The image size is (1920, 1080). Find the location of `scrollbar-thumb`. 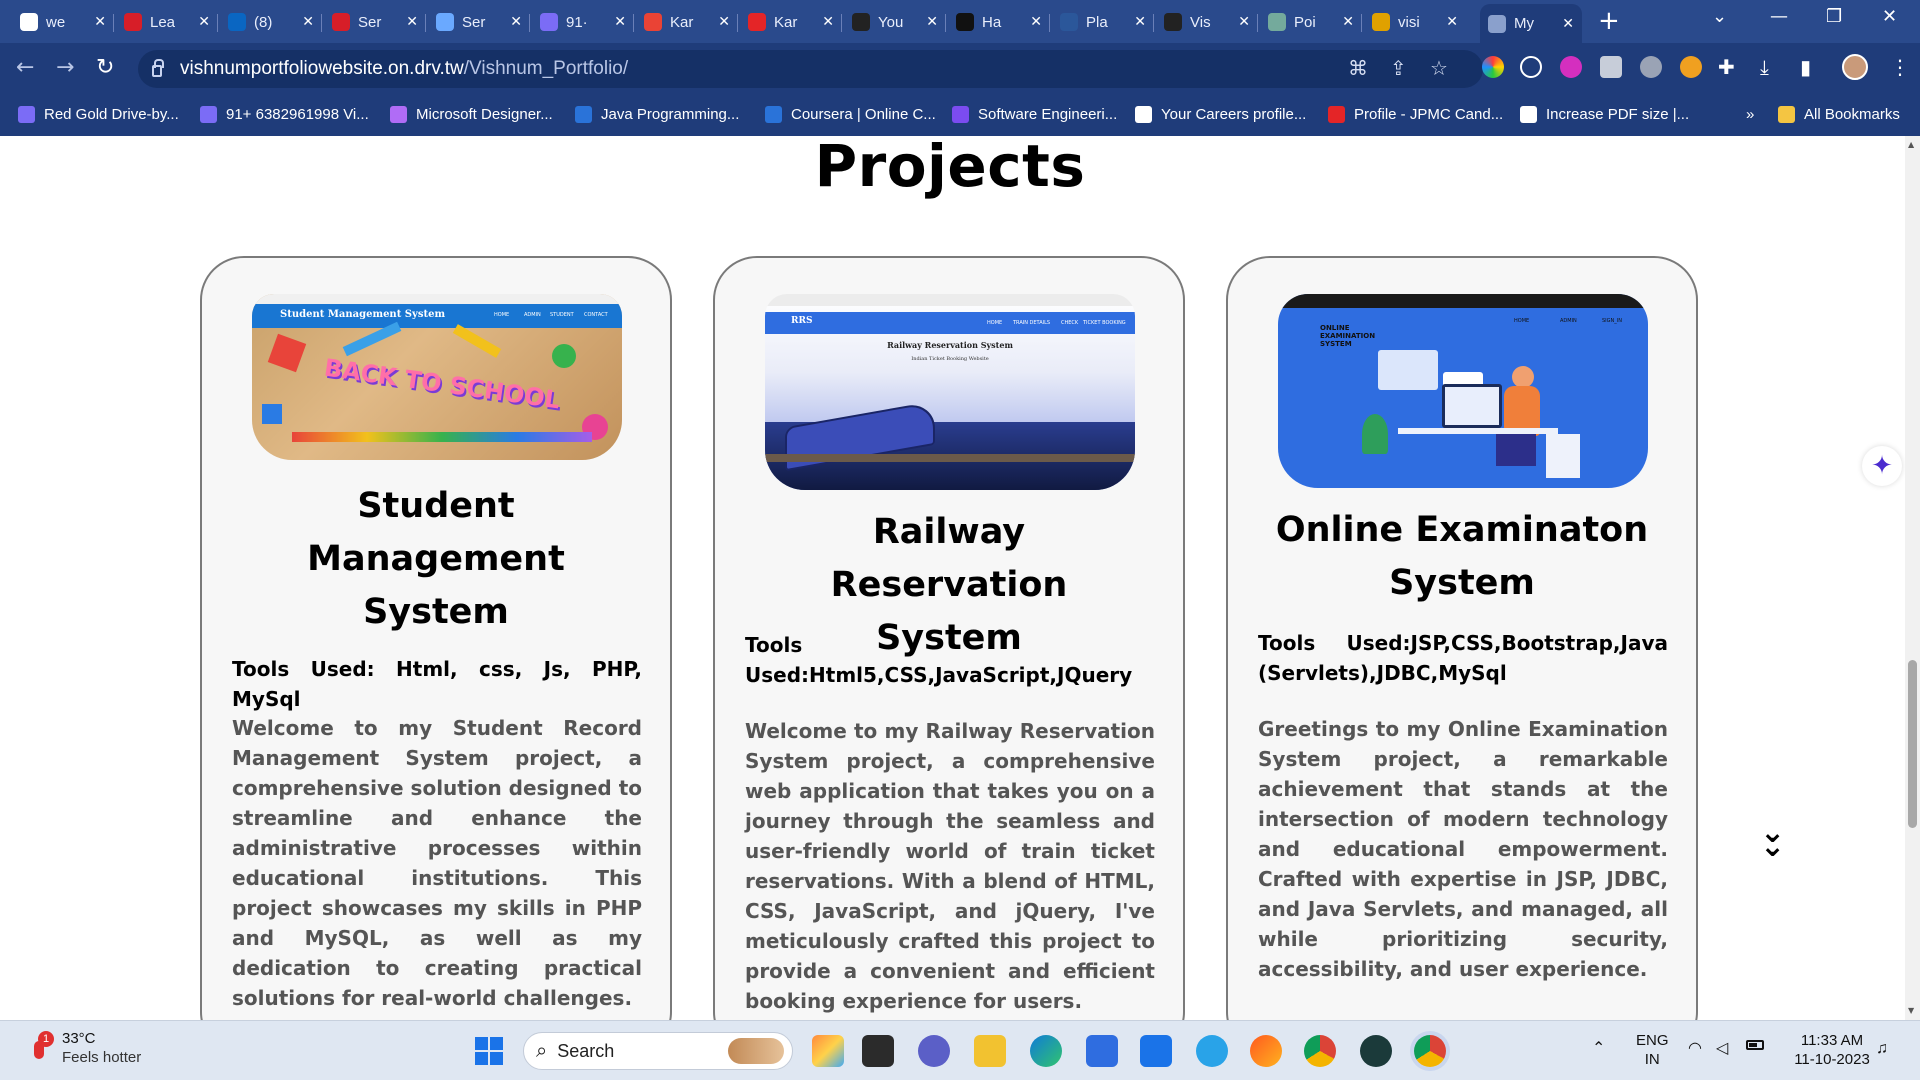

scrollbar-thumb is located at coordinates (1912, 744).